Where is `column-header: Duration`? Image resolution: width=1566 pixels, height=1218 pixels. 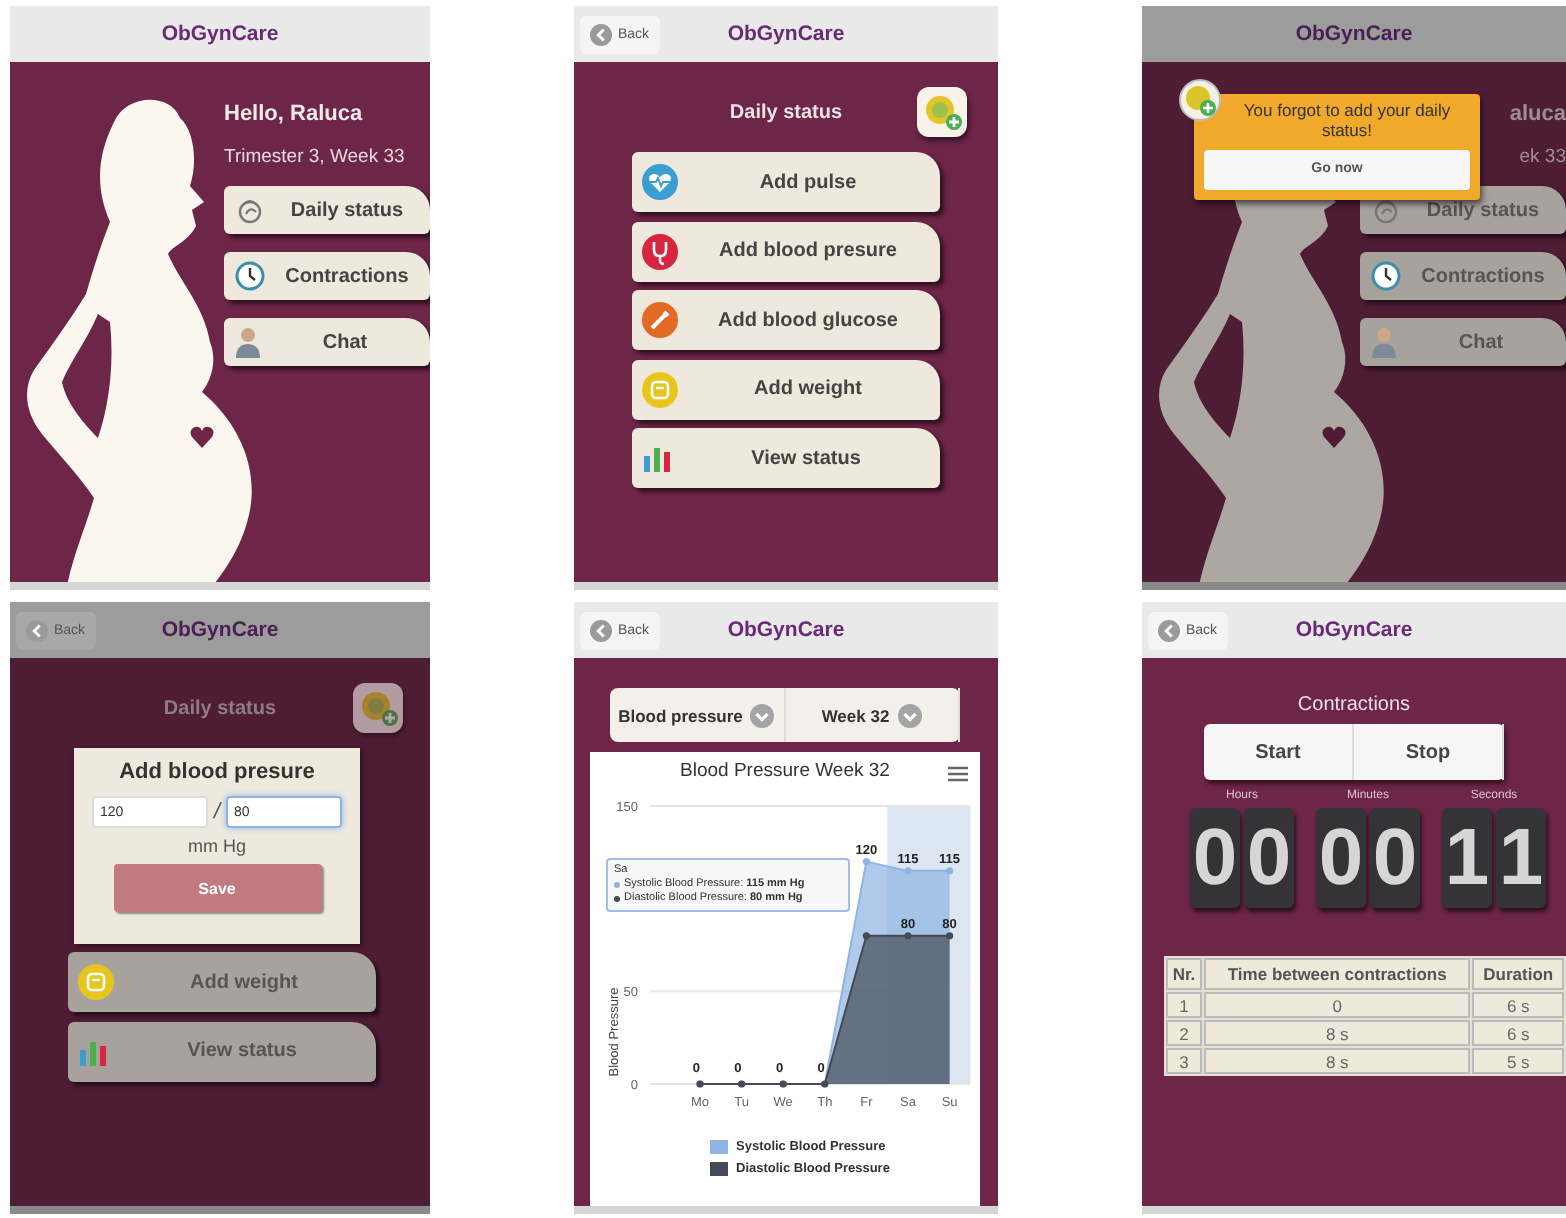
column-header: Duration is located at coordinates (1518, 974).